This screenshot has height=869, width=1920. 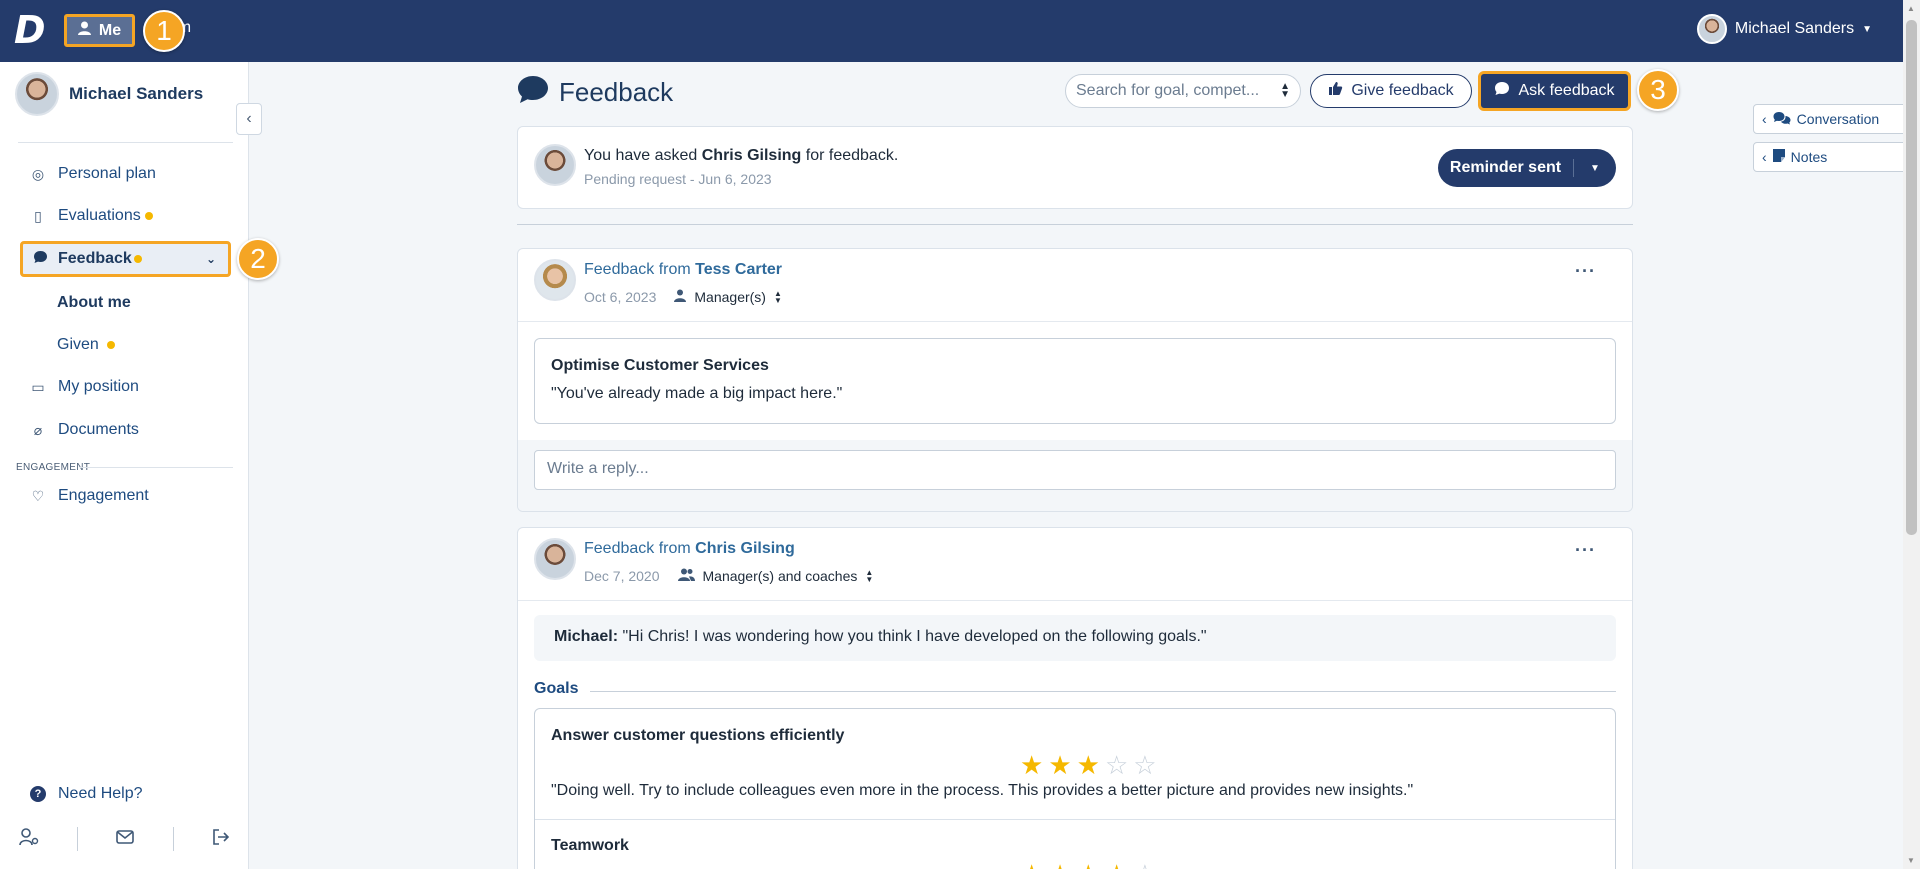 What do you see at coordinates (620, 297) in the screenshot?
I see `feedback-date: Oct 6, 2023` at bounding box center [620, 297].